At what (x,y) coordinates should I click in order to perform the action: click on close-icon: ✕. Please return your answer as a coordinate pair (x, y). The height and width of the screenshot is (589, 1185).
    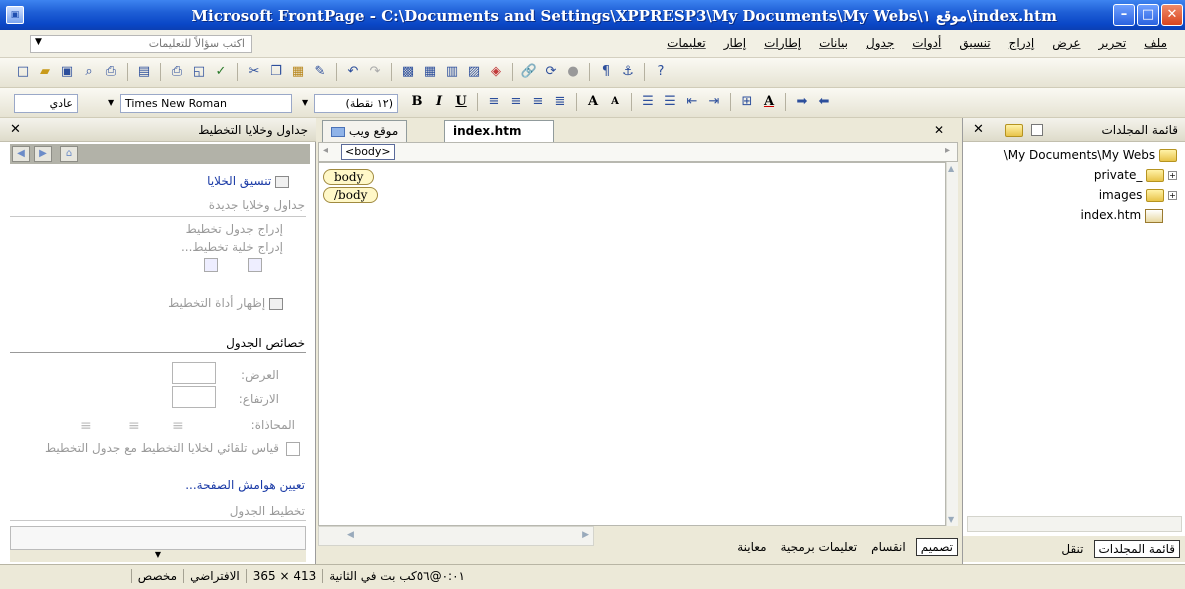
    Looking at the image, I should click on (978, 129).